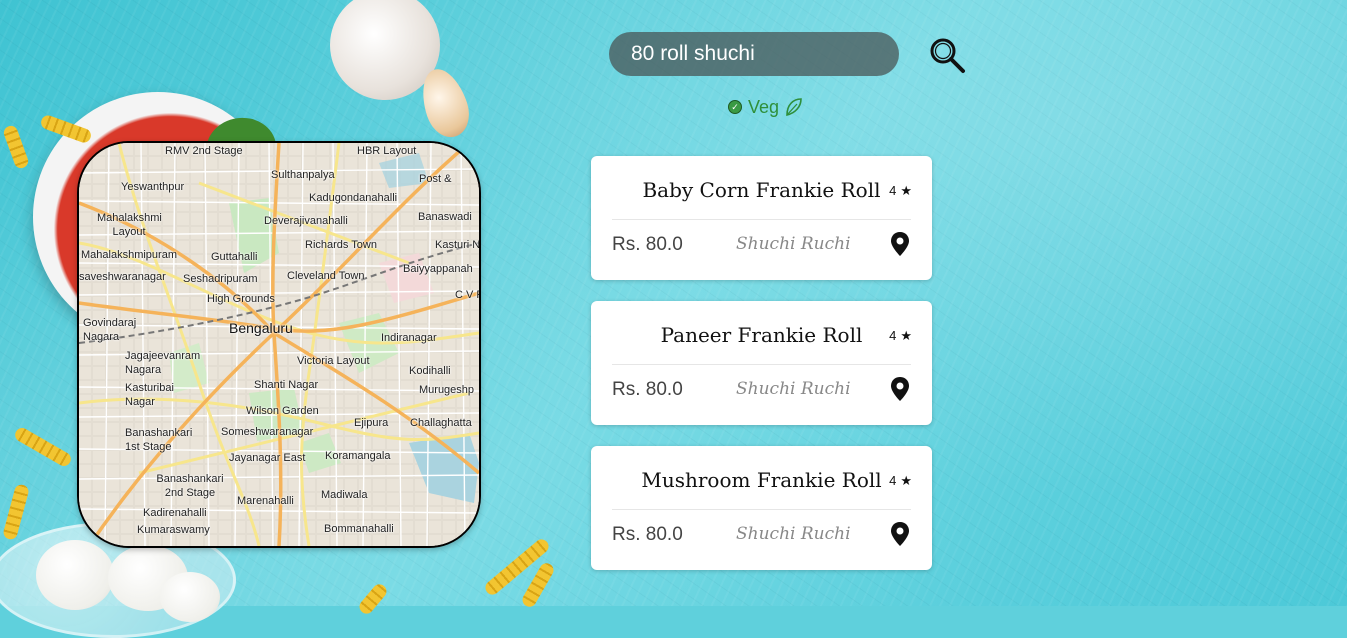  I want to click on map-label: Seshadripuram, so click(220, 279).